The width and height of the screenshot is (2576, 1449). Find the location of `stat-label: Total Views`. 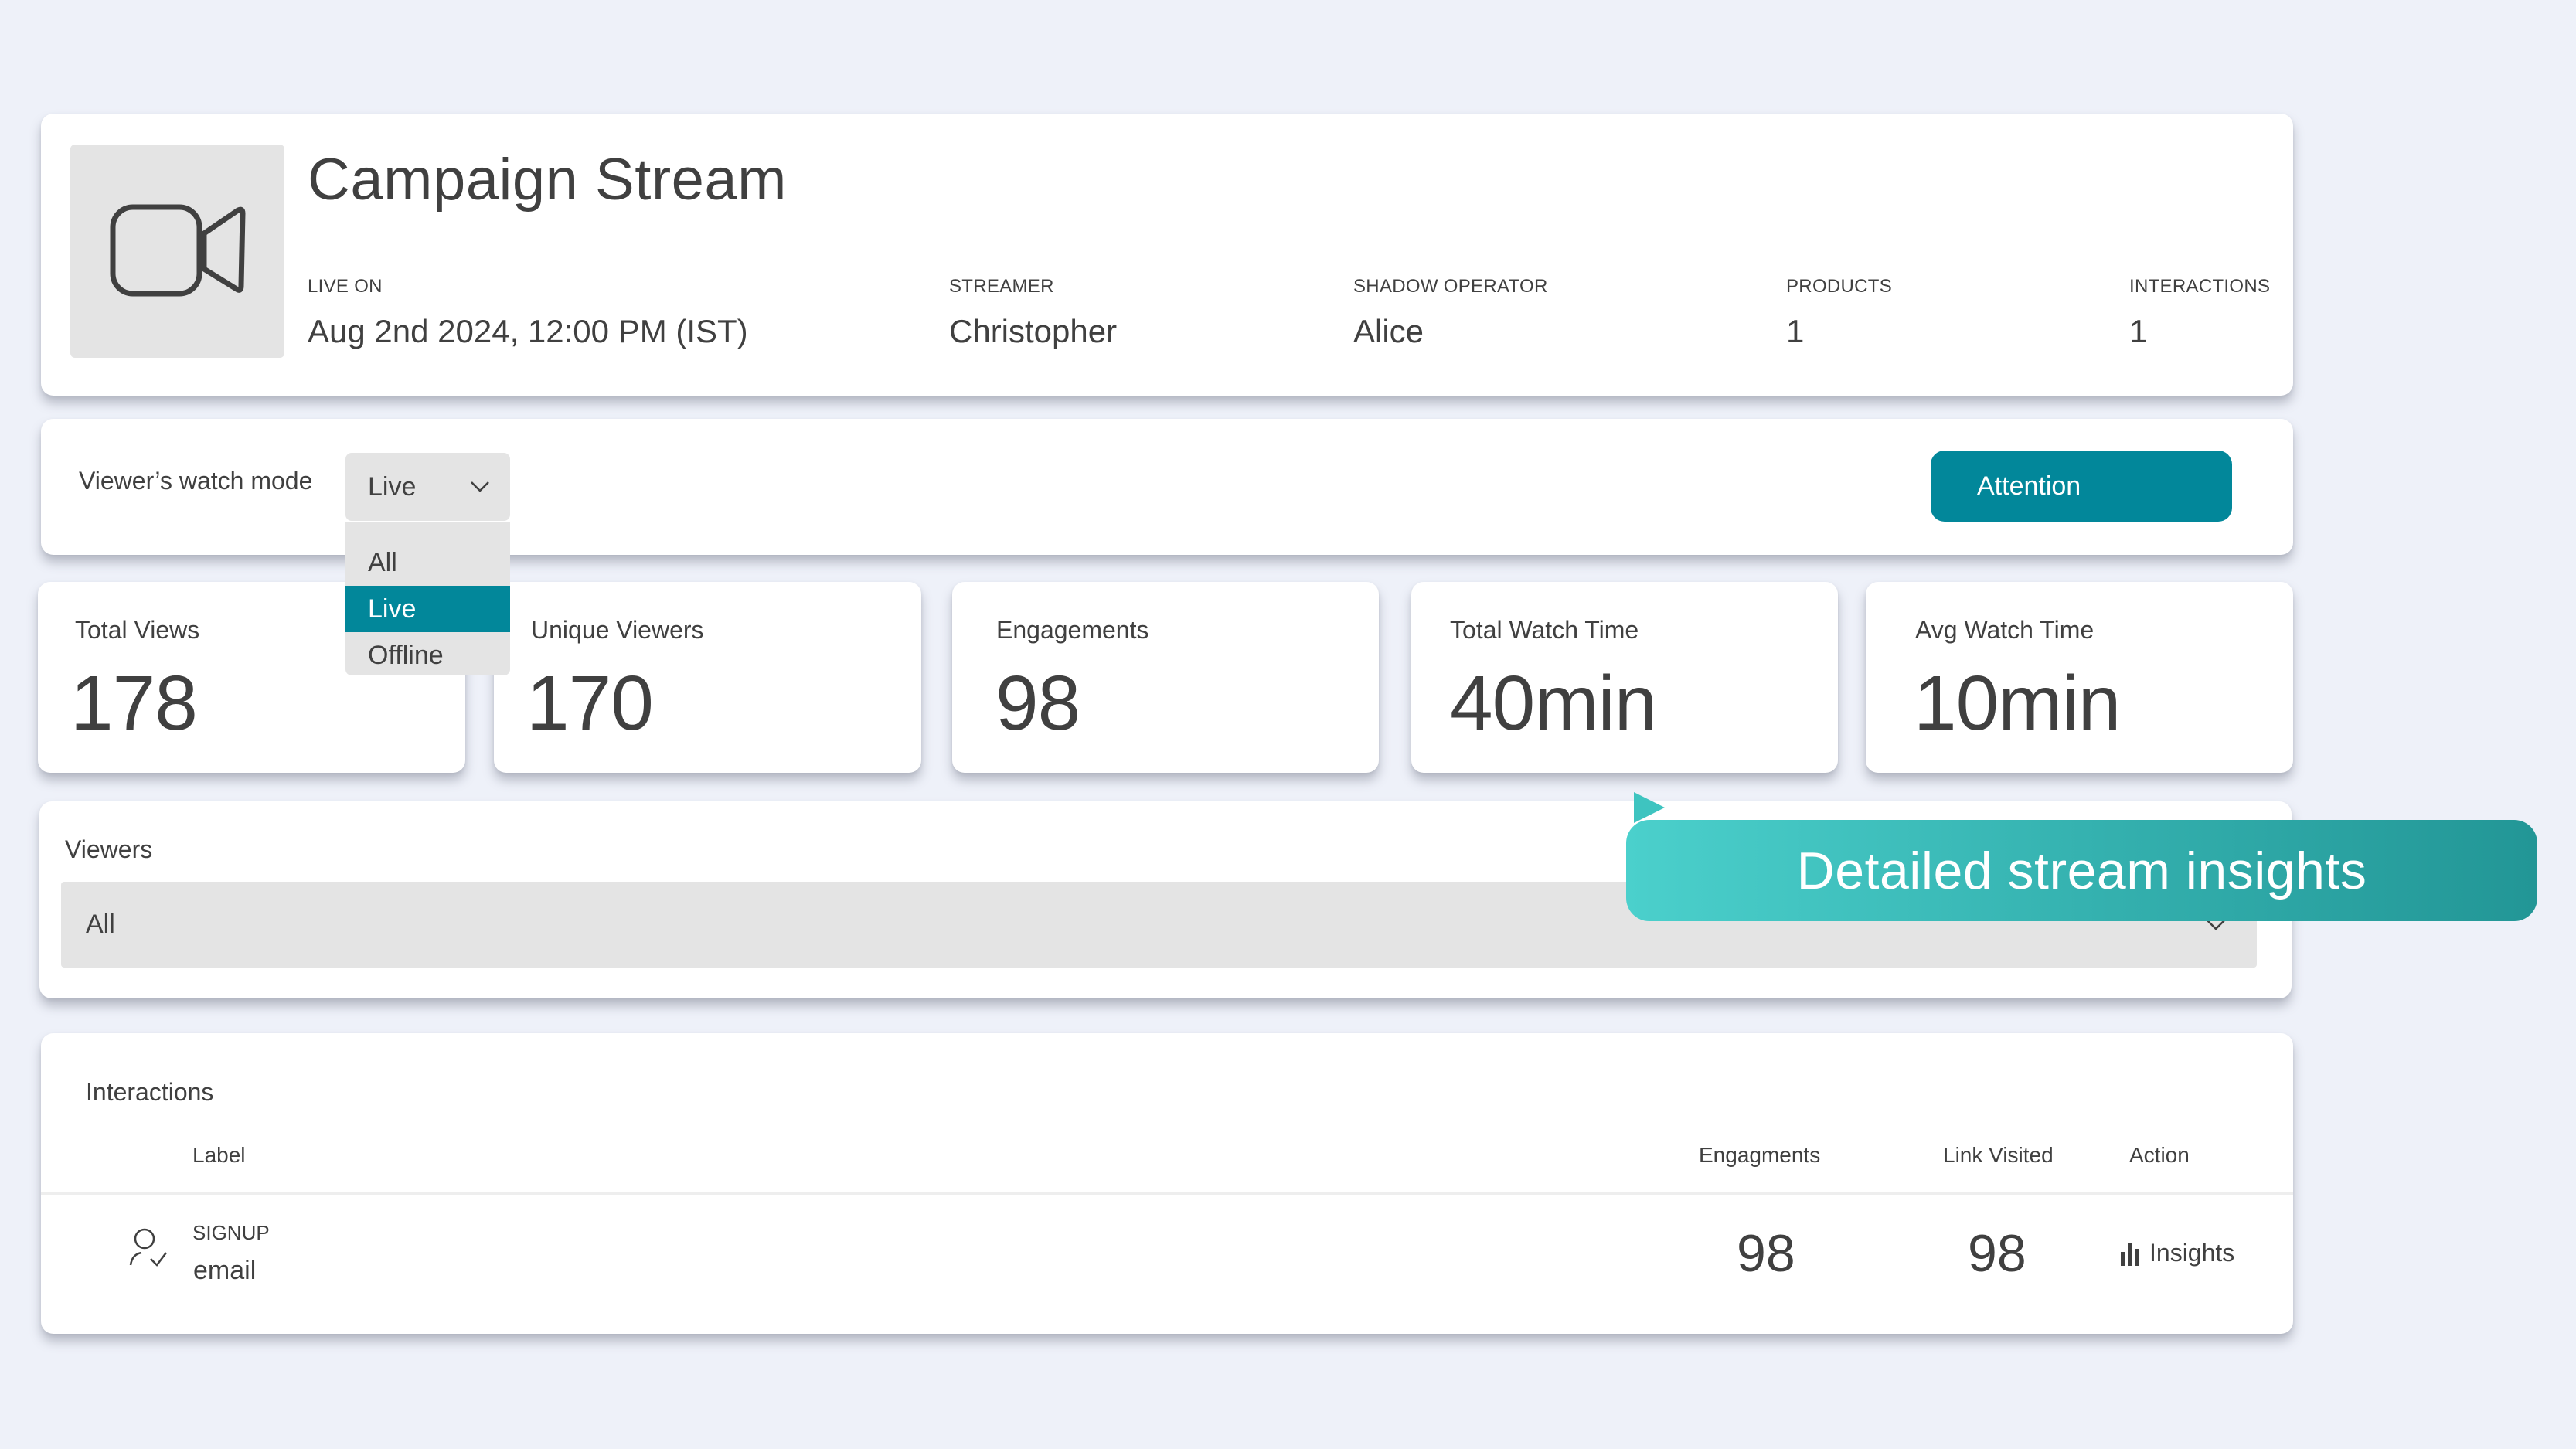

stat-label: Total Views is located at coordinates (137, 630).